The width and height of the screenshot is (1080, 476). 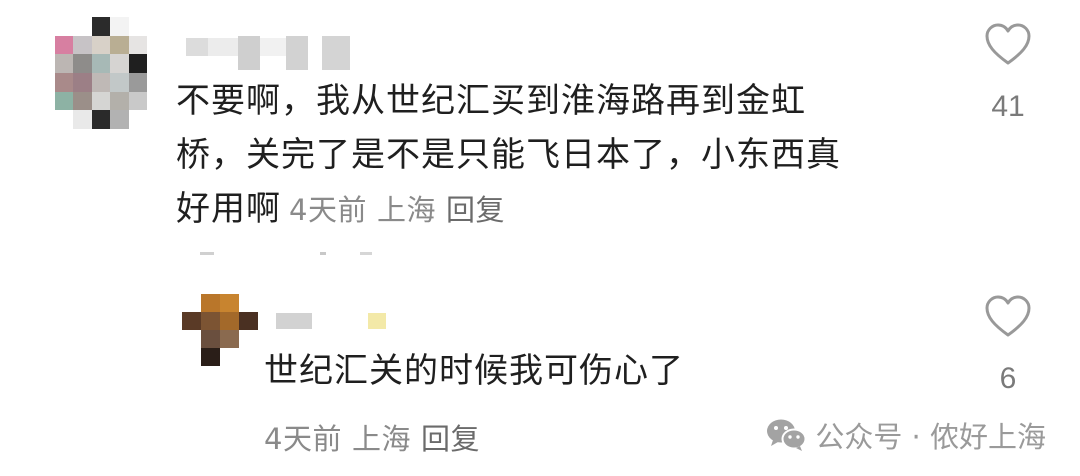 I want to click on reply-reply-button: 回复, so click(x=450, y=439).